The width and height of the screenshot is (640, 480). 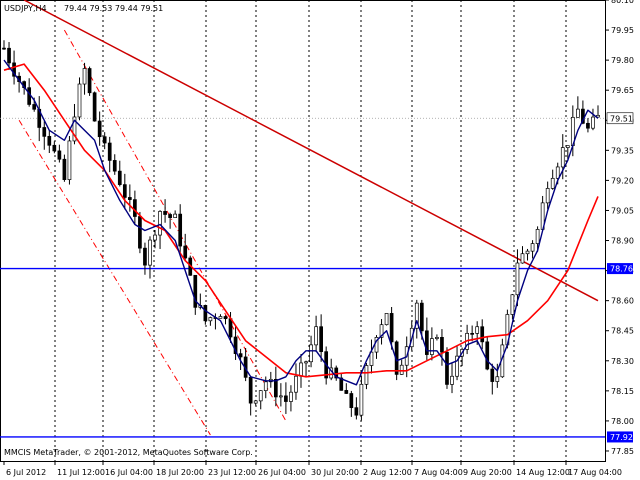 I want to click on price-tick-label: 79.65, so click(x=622, y=90).